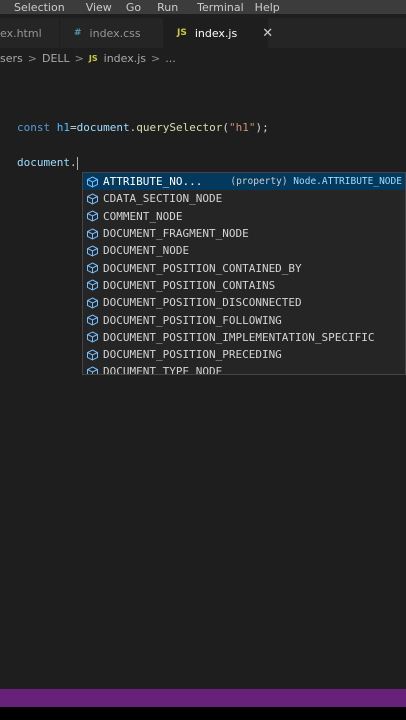 The image size is (406, 720). I want to click on suggest-item-label: DOCUMENT_POSITION_DISCONNECTED, so click(202, 303).